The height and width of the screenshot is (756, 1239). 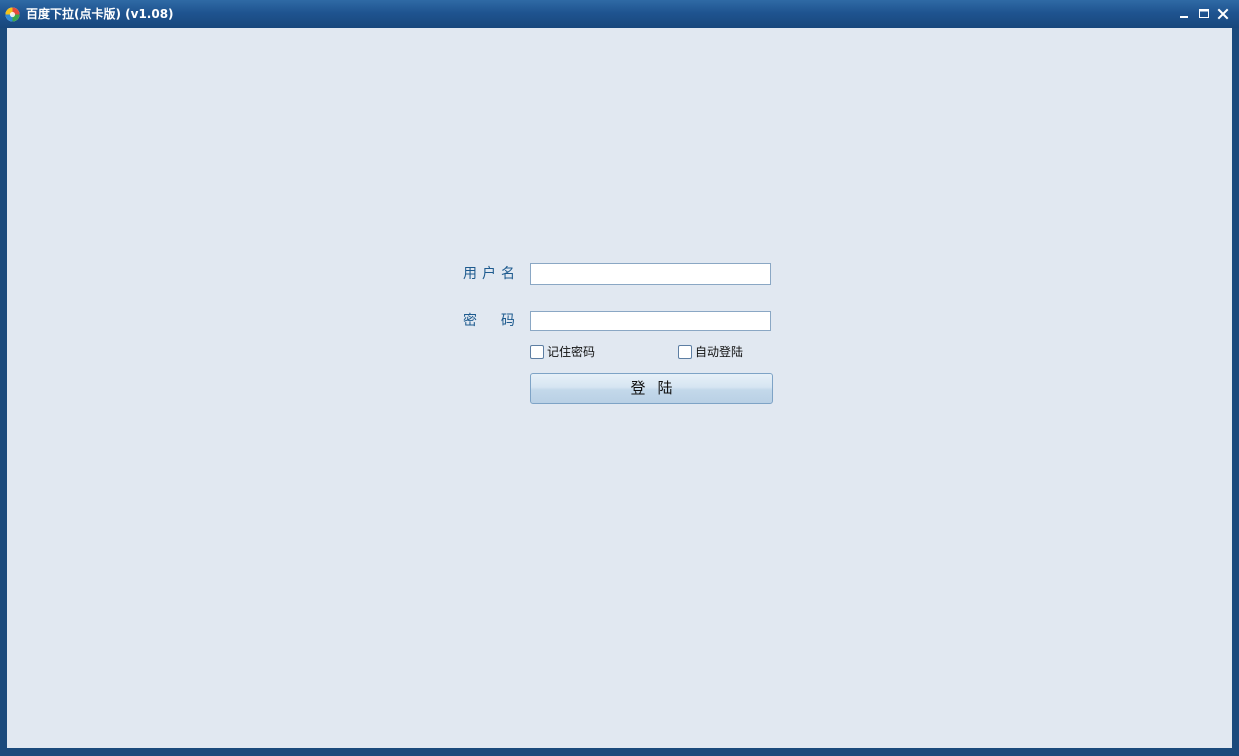 What do you see at coordinates (491, 321) in the screenshot?
I see `password-label: 密 码` at bounding box center [491, 321].